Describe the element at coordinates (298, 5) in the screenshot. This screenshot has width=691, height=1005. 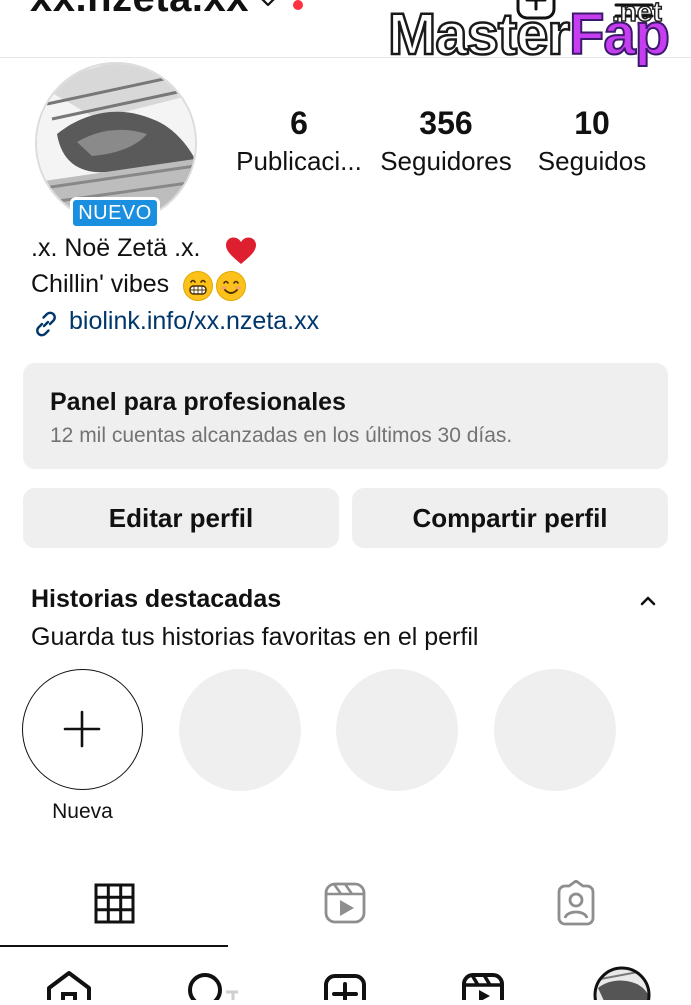
I see `notification-dot` at that location.